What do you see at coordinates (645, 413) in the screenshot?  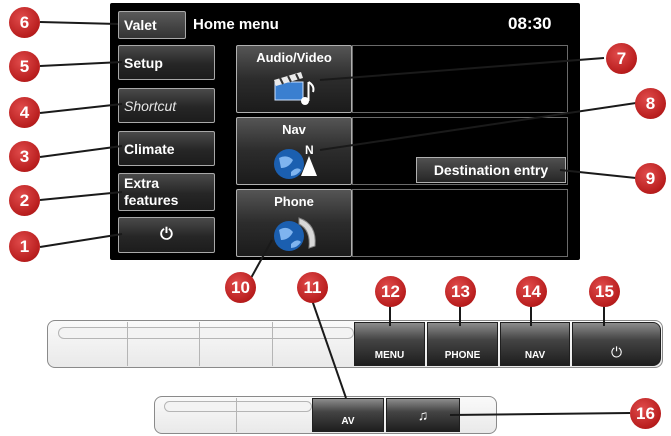 I see `callout-16: 16` at bounding box center [645, 413].